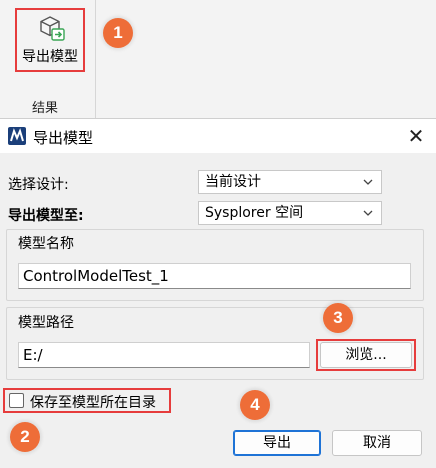 The width and height of the screenshot is (436, 468). I want to click on dialog-titlebar: 导出模型 ✕, so click(218, 136).